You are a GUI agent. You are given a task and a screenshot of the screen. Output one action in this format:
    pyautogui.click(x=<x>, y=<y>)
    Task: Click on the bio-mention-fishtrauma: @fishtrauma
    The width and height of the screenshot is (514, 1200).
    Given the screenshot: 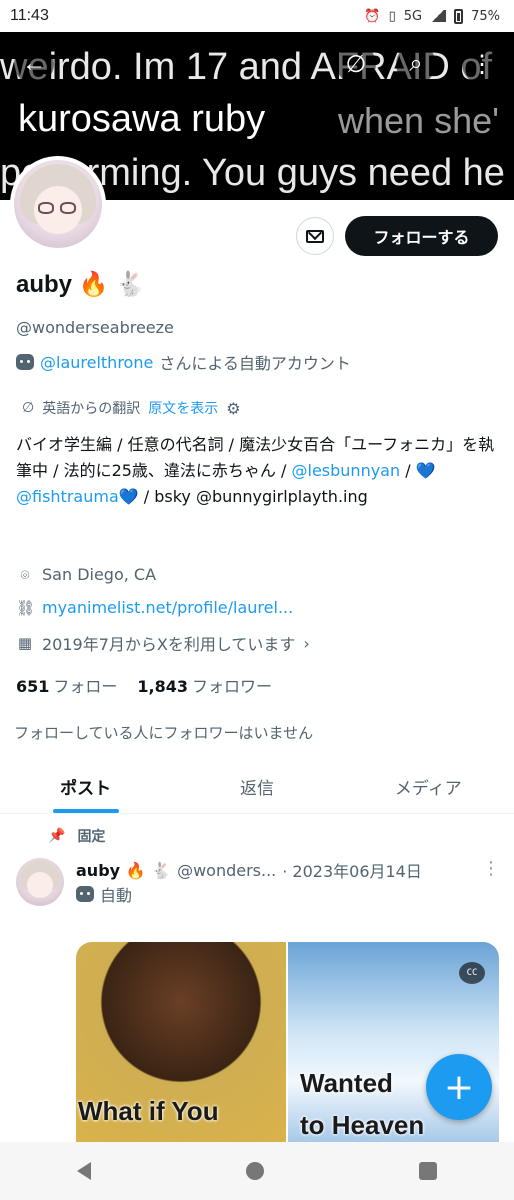 What is the action you would take?
    pyautogui.click(x=67, y=496)
    